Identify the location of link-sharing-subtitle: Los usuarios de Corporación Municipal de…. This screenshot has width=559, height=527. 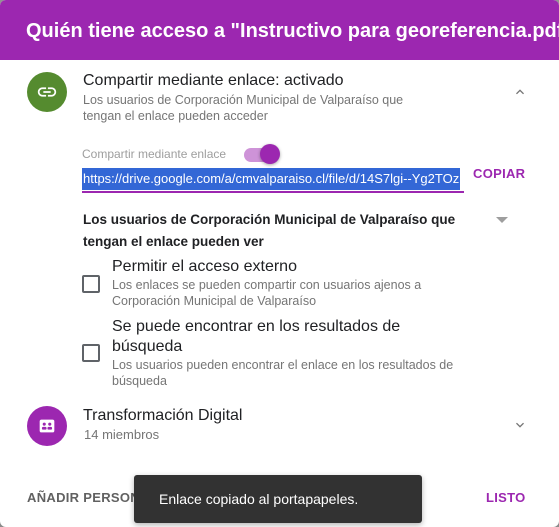
(243, 108).